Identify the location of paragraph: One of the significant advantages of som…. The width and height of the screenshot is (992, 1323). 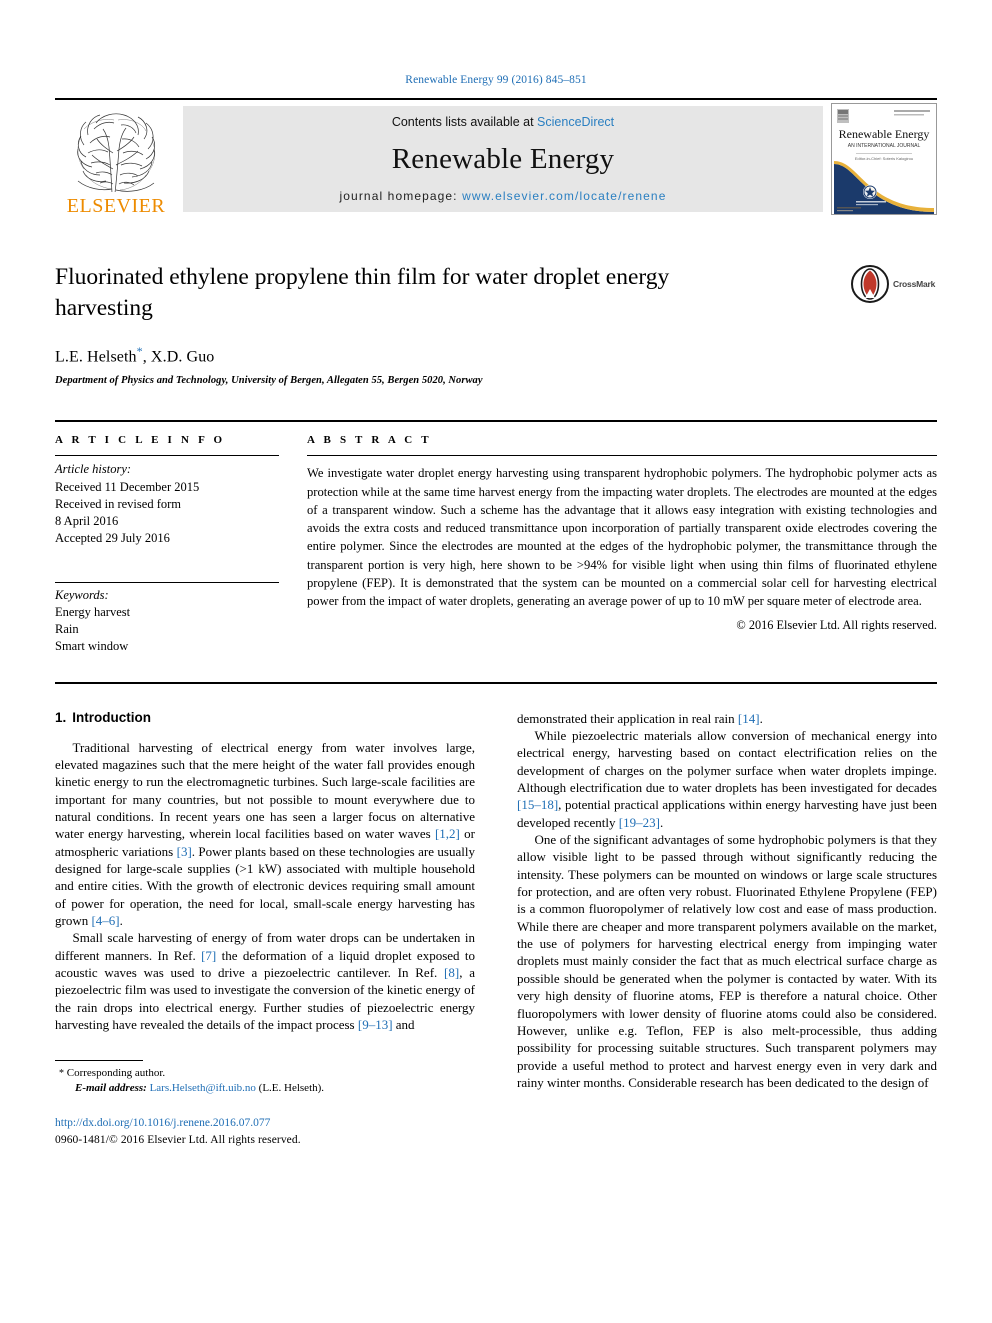
(727, 961).